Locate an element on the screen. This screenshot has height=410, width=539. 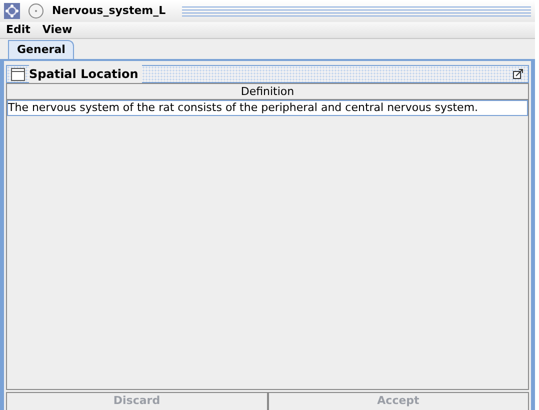
menu-item: View is located at coordinates (57, 30).